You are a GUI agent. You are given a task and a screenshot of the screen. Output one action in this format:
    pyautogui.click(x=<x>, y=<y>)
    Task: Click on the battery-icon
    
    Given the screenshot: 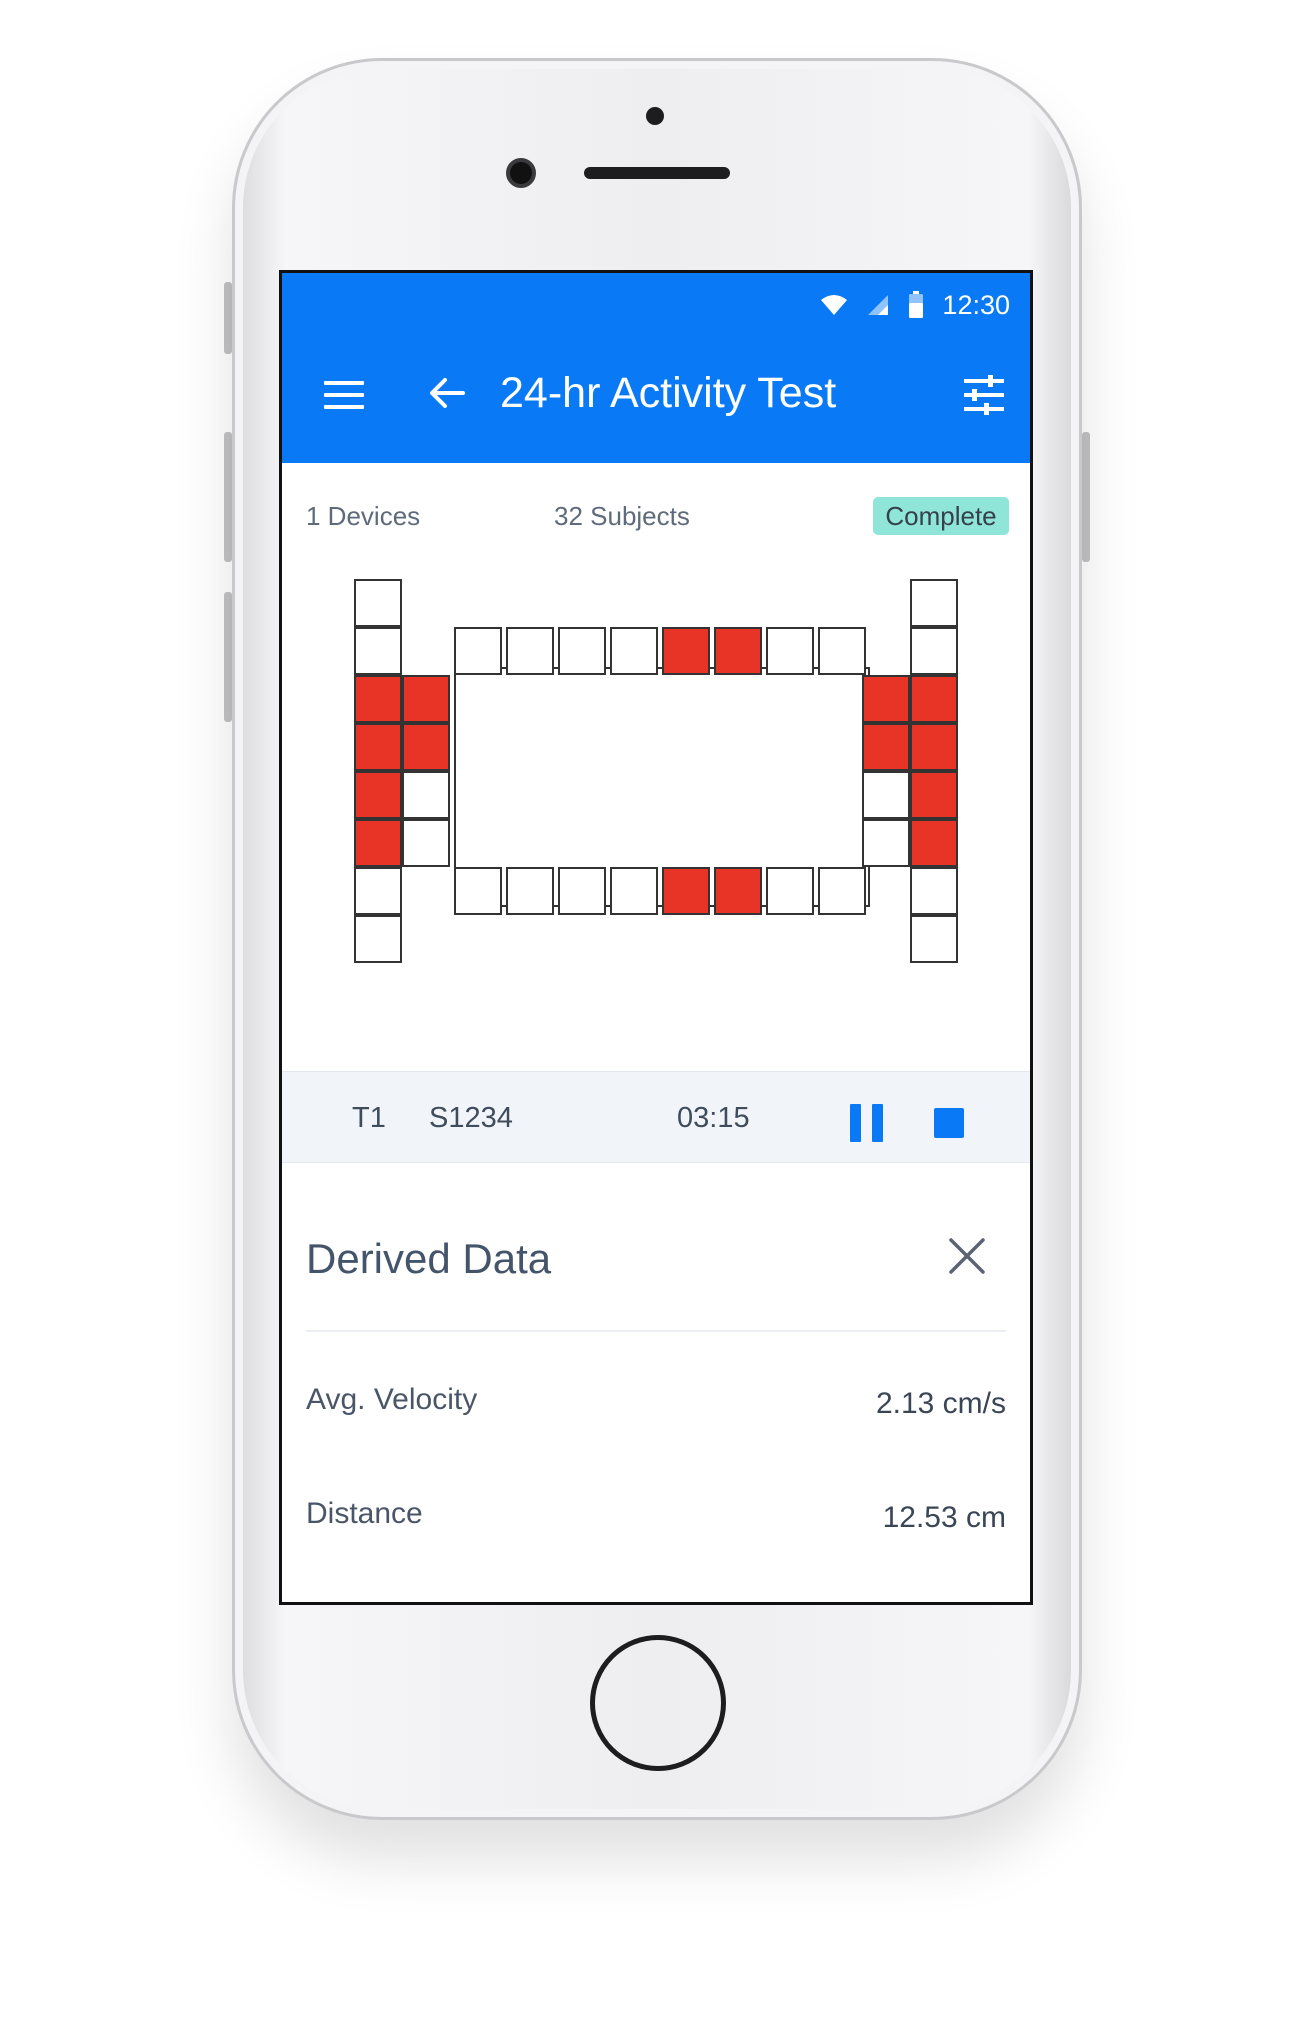 What is the action you would take?
    pyautogui.click(x=916, y=304)
    